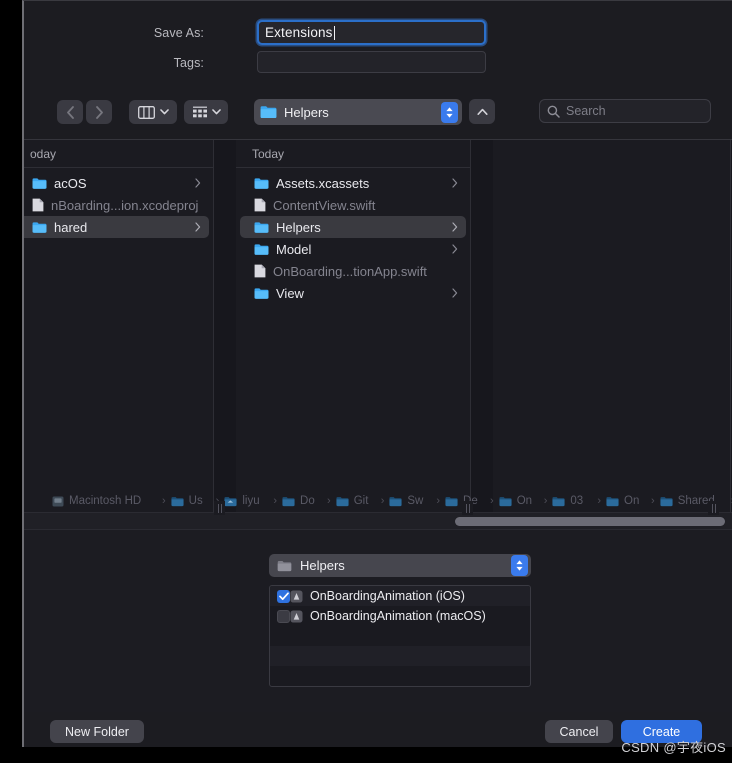  I want to click on checkmark-icon, so click(283, 595).